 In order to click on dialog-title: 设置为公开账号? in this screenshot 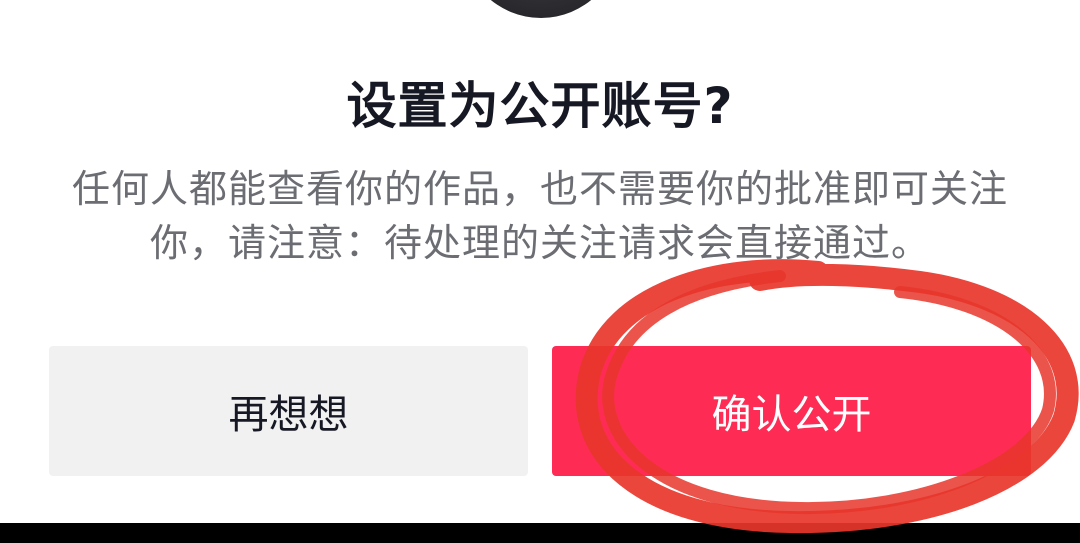, I will do `click(540, 106)`.